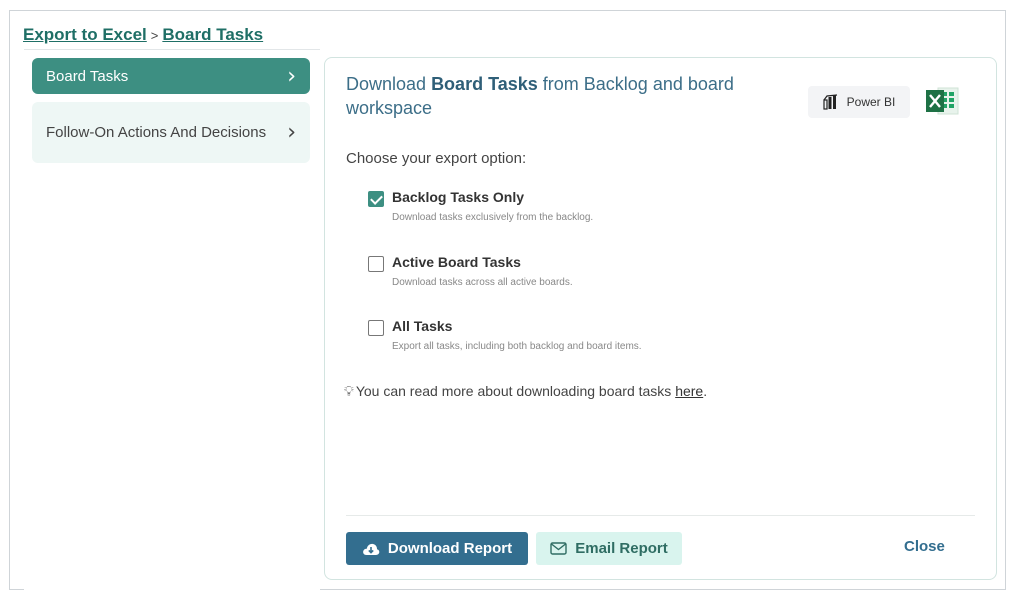 The width and height of the screenshot is (1022, 606). I want to click on heading-bold: Board Tasks, so click(484, 84).